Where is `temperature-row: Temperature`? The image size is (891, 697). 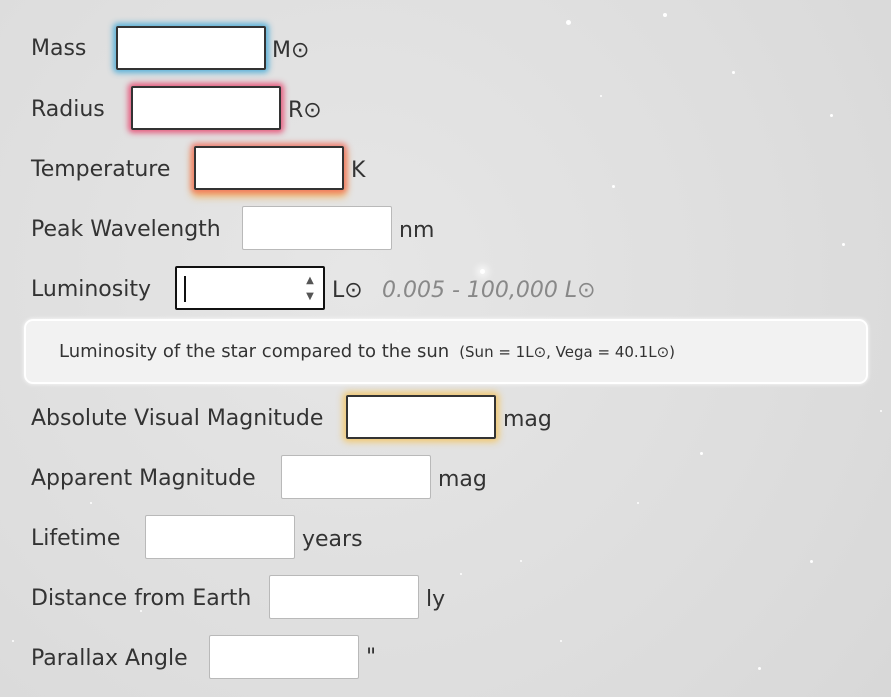
temperature-row: Temperature is located at coordinates (100, 169).